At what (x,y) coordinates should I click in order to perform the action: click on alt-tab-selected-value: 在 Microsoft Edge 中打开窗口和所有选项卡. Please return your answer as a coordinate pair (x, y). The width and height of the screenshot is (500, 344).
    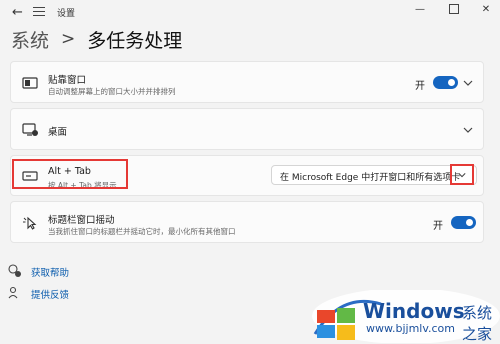
    Looking at the image, I should click on (370, 178).